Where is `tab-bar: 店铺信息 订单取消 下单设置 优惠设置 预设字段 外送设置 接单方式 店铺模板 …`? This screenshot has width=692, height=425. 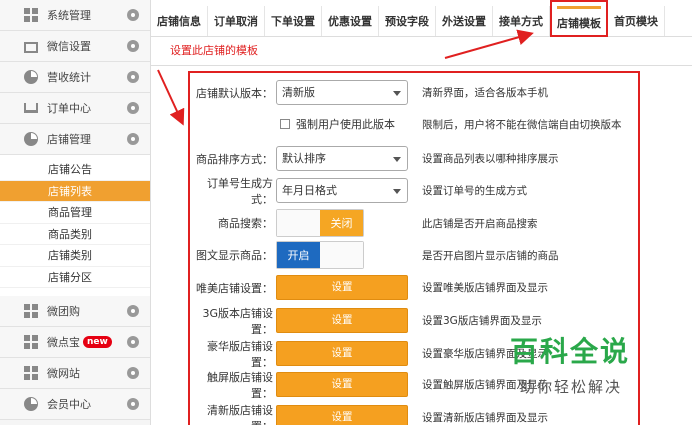 tab-bar: 店铺信息 订单取消 下单设置 优惠设置 预设字段 外送设置 接单方式 店铺模板 … is located at coordinates (421, 18).